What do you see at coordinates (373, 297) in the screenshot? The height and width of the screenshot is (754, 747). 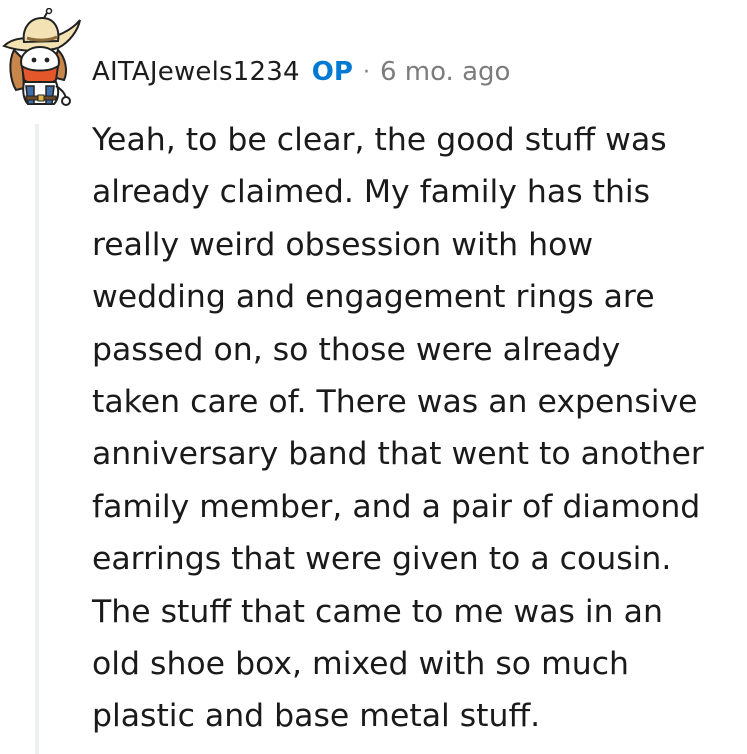 I see `comment-body-line: wedding and engagement rings are` at bounding box center [373, 297].